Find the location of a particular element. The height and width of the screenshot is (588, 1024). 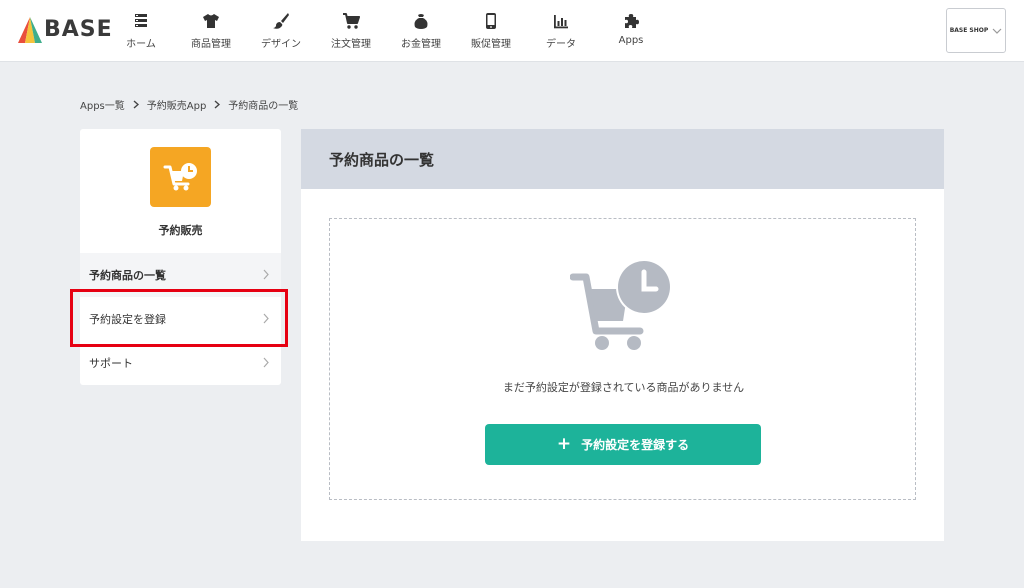

shop-name: BASE SHOP is located at coordinates (969, 30).